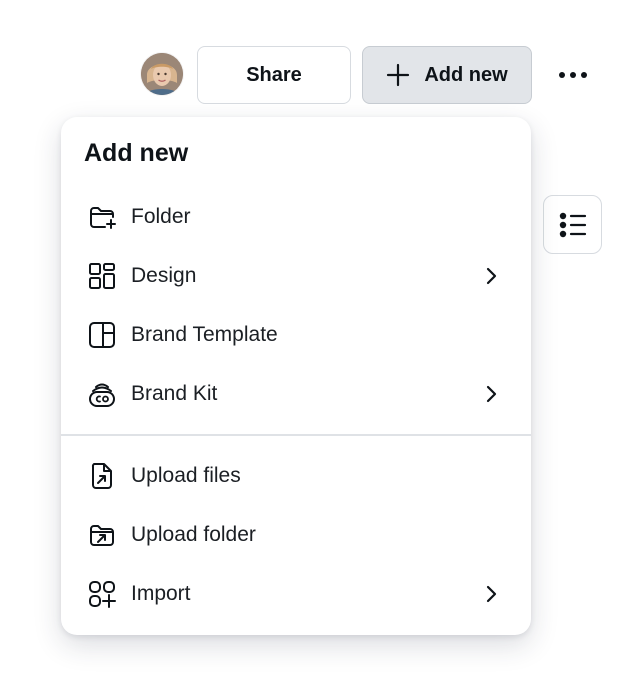  Describe the element at coordinates (102, 594) in the screenshot. I see `import-icon` at that location.